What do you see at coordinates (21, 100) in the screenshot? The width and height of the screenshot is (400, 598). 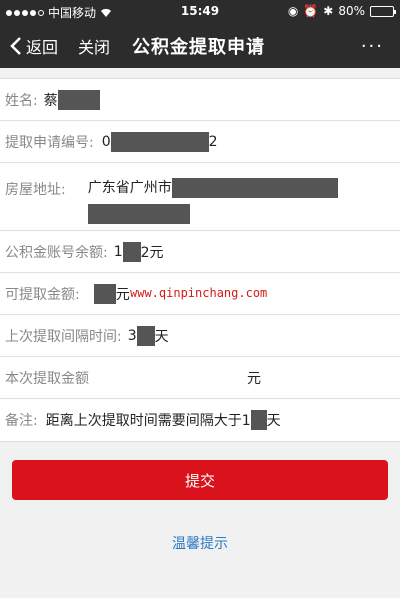 I see `name-label: 姓名:` at bounding box center [21, 100].